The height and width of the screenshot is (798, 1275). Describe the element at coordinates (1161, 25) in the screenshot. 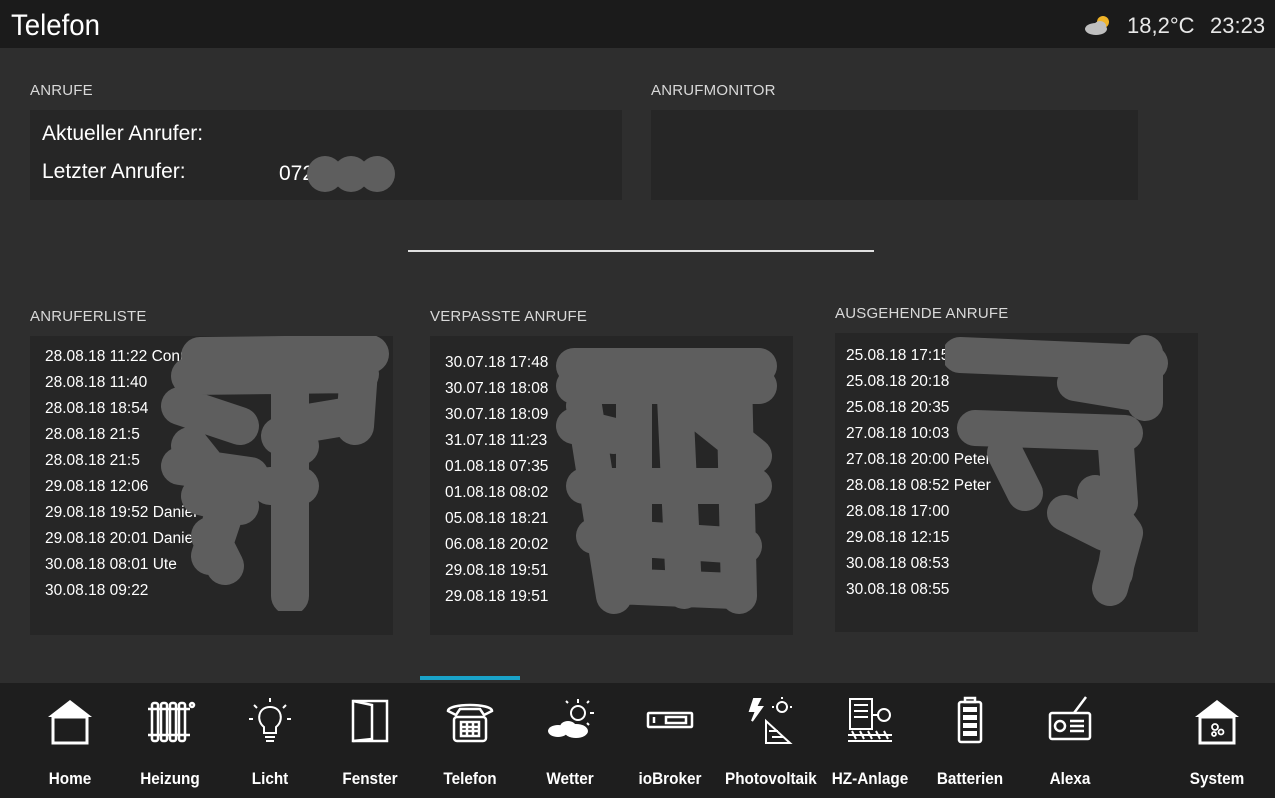

I see `temperature: 18,2°C` at that location.